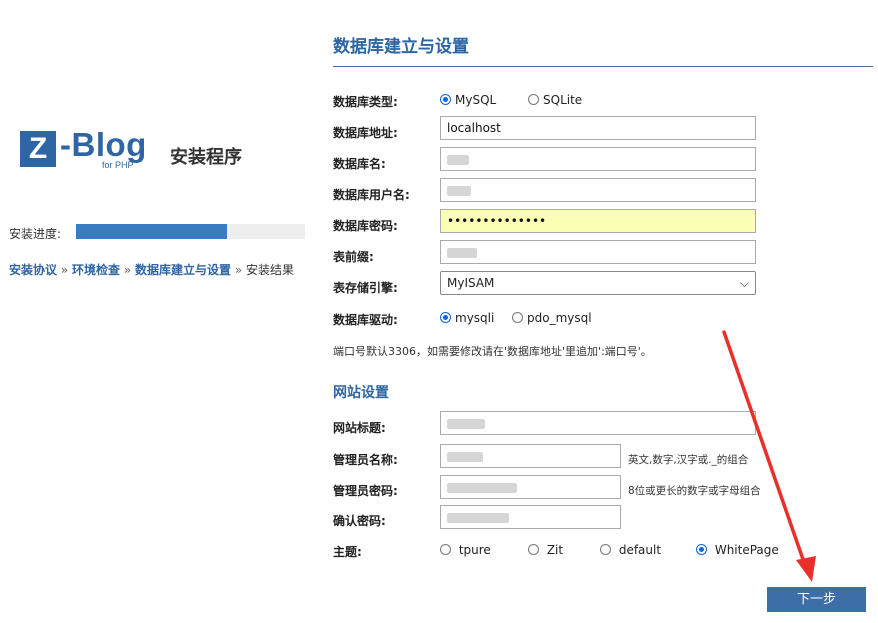  What do you see at coordinates (630, 550) in the screenshot?
I see `theme-default-option: default` at bounding box center [630, 550].